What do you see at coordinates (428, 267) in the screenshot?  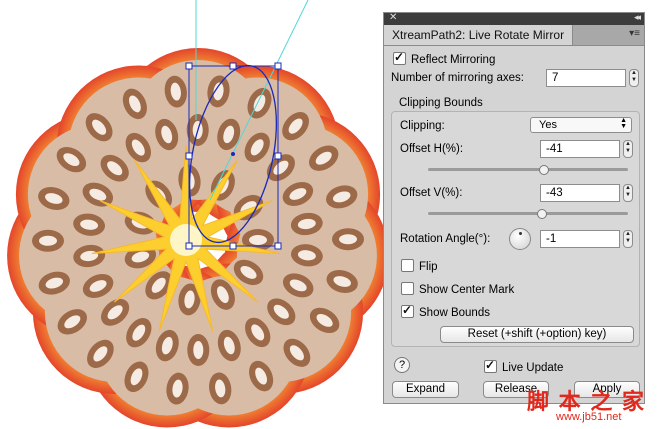 I see `flip-label: Flip` at bounding box center [428, 267].